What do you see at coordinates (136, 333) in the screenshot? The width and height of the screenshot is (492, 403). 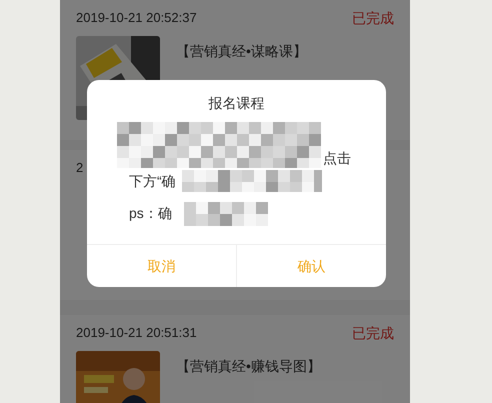 I see `order-time: 2019-10-21 20:51:31` at bounding box center [136, 333].